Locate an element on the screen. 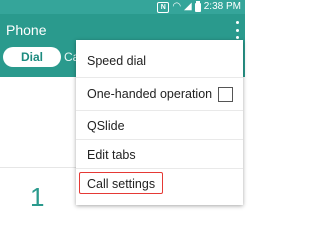 The image size is (320, 240). nfc-icon: N is located at coordinates (163, 7).